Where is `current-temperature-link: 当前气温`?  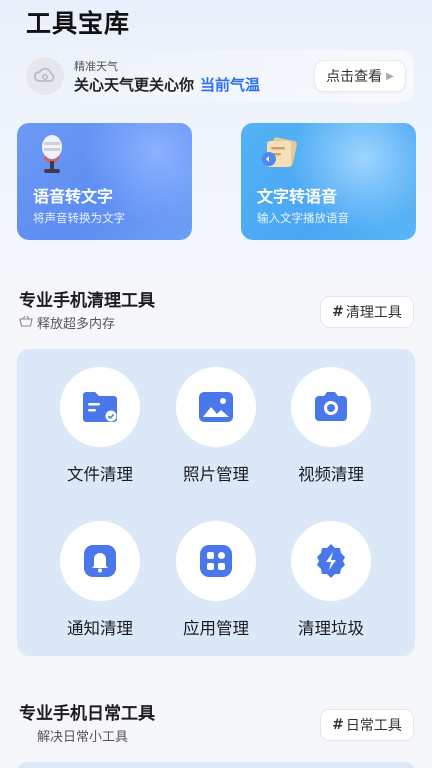
current-temperature-link: 当前气温 is located at coordinates (230, 85).